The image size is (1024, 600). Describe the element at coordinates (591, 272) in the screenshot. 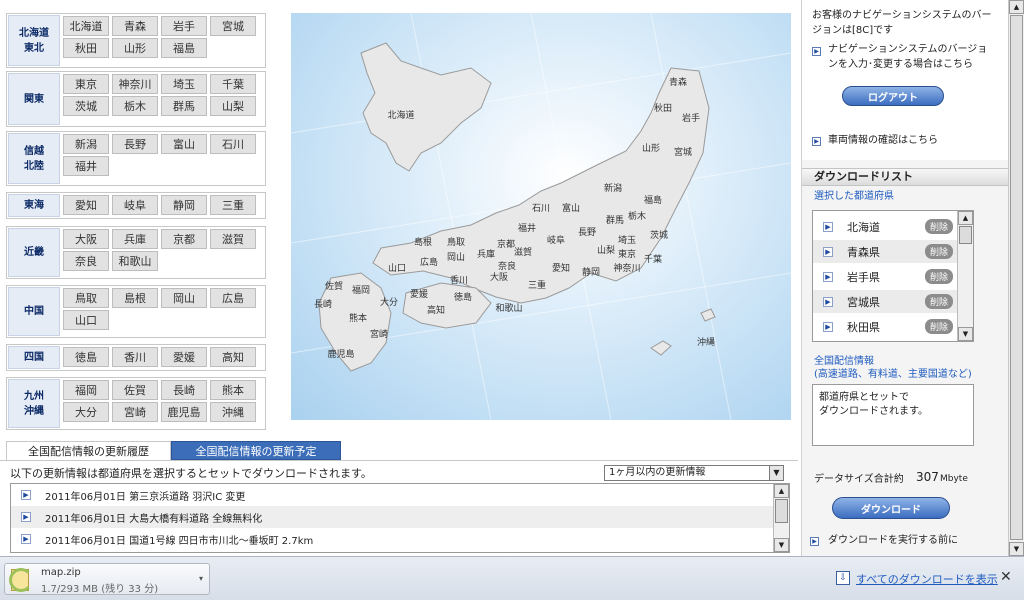

I see `map-pref-label: 静岡` at that location.